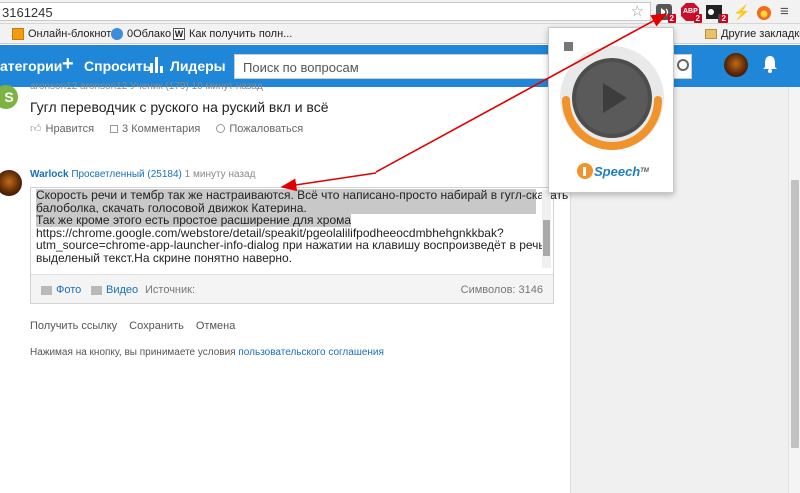 This screenshot has height=493, width=800. Describe the element at coordinates (117, 34) in the screenshot. I see `cloud-icon` at that location.